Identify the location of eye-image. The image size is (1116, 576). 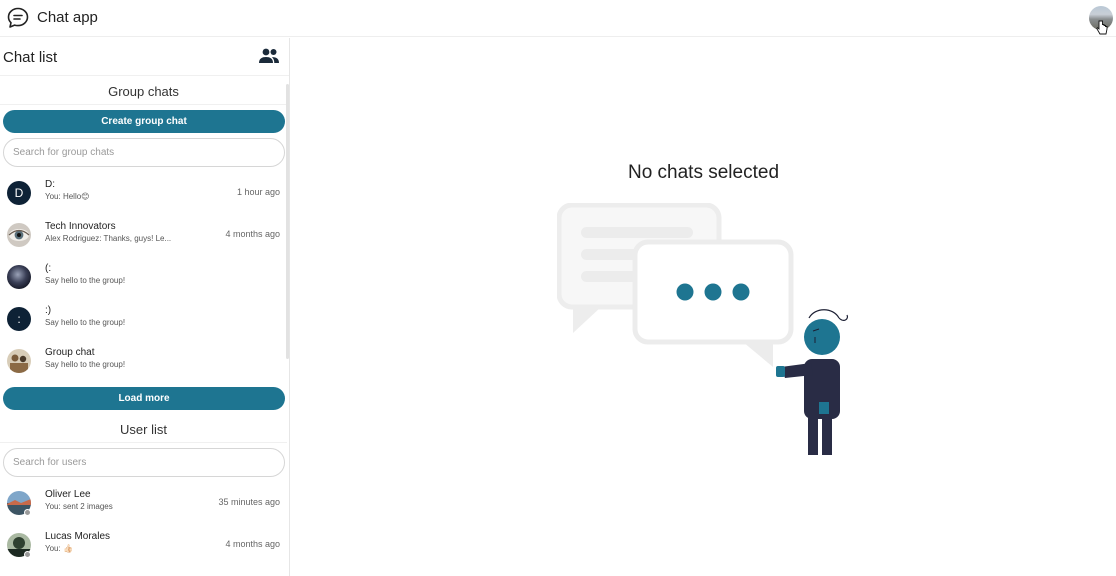
(19, 235).